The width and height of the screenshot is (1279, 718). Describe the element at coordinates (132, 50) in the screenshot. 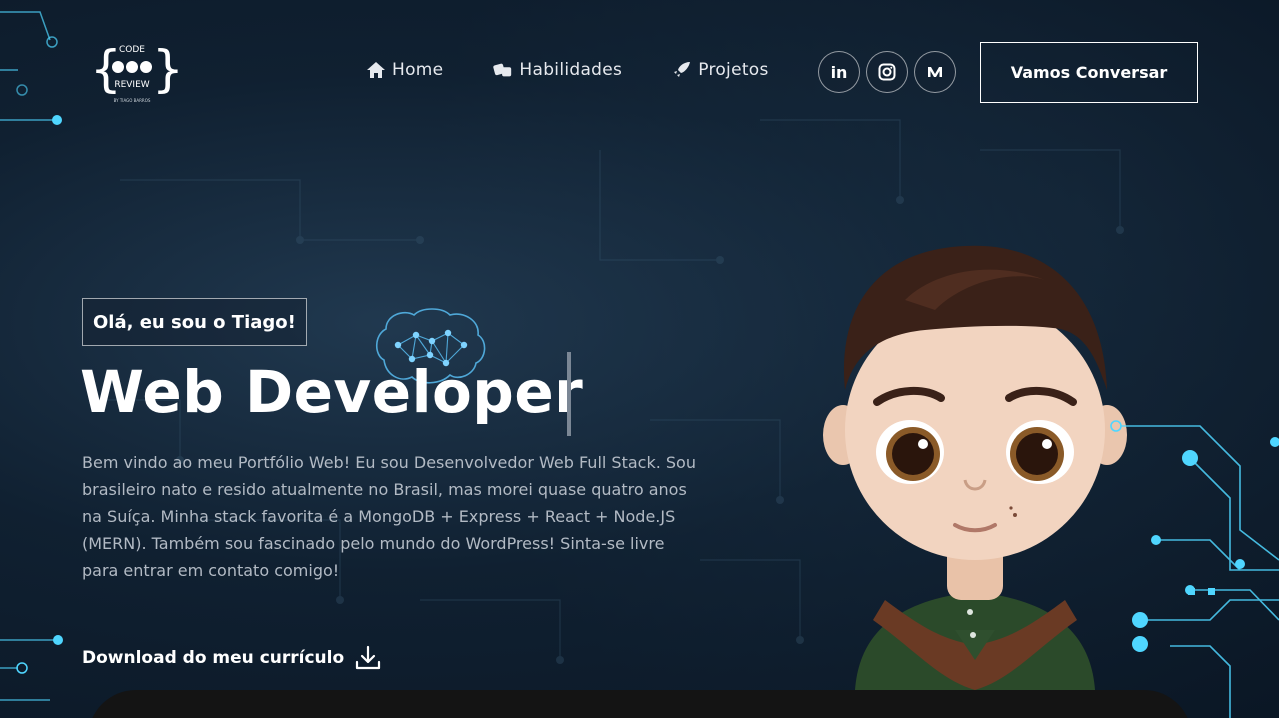

I see `logo-line1: CODE` at that location.